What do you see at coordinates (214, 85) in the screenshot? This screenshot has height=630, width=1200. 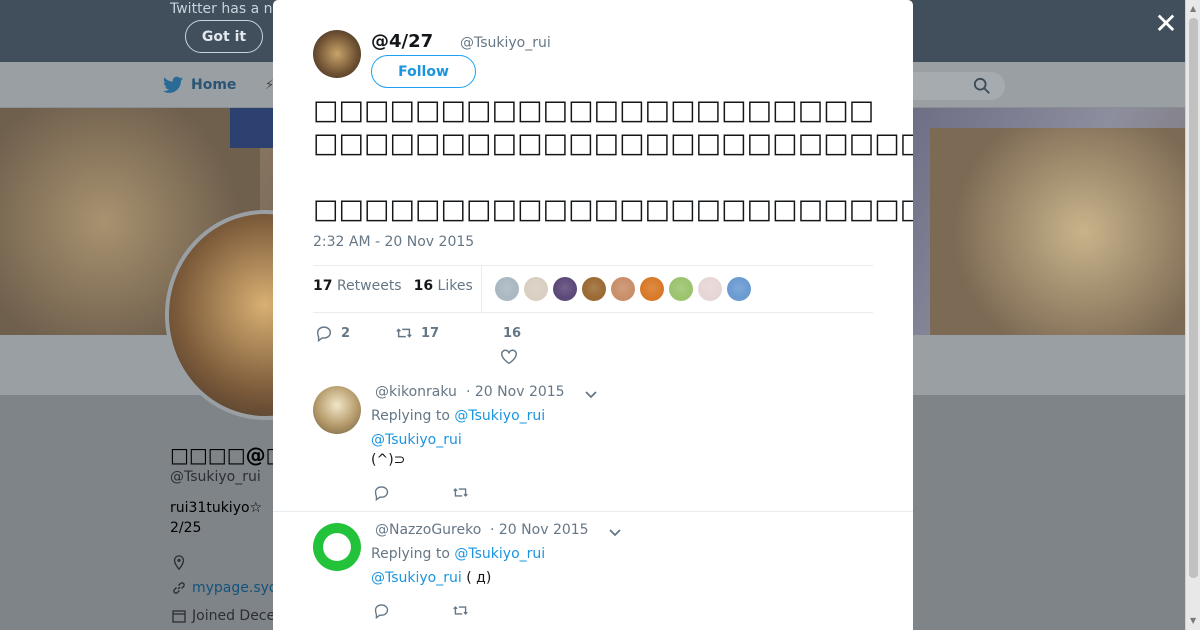 I see `nav-home-label: Home` at bounding box center [214, 85].